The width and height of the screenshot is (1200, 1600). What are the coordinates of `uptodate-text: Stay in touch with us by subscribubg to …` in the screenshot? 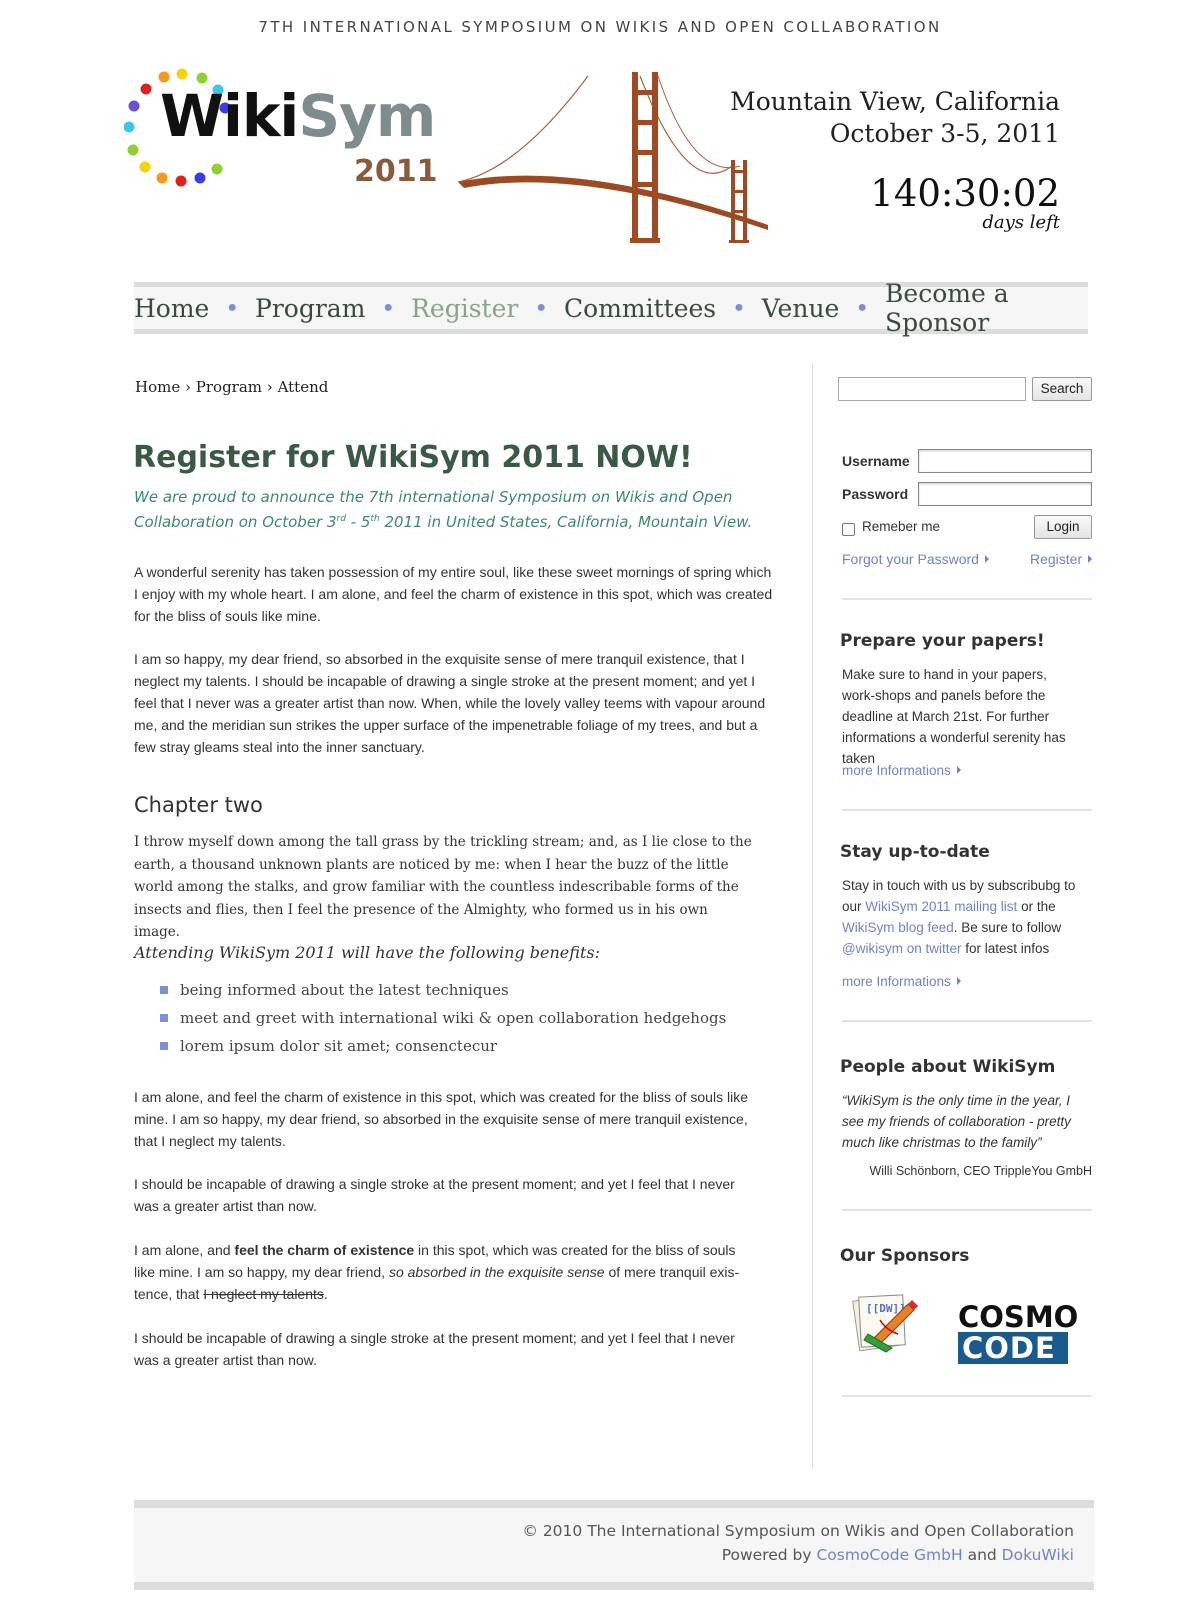 It's located at (965, 917).